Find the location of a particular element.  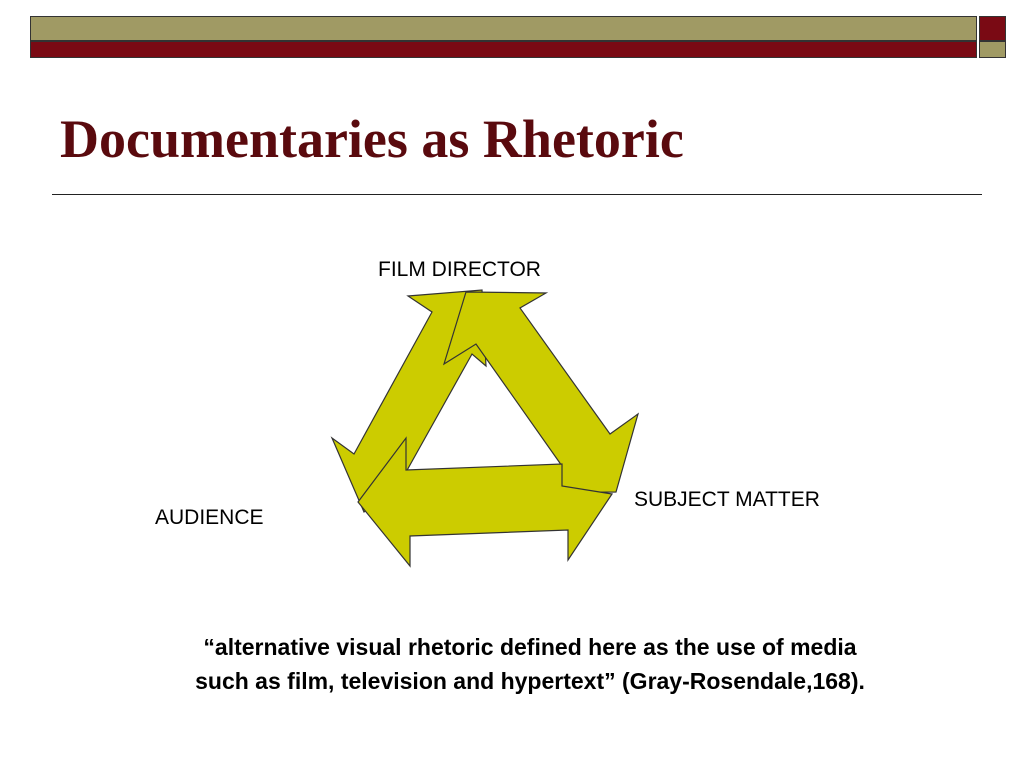

arrow-director-to-subject is located at coordinates (541, 392).